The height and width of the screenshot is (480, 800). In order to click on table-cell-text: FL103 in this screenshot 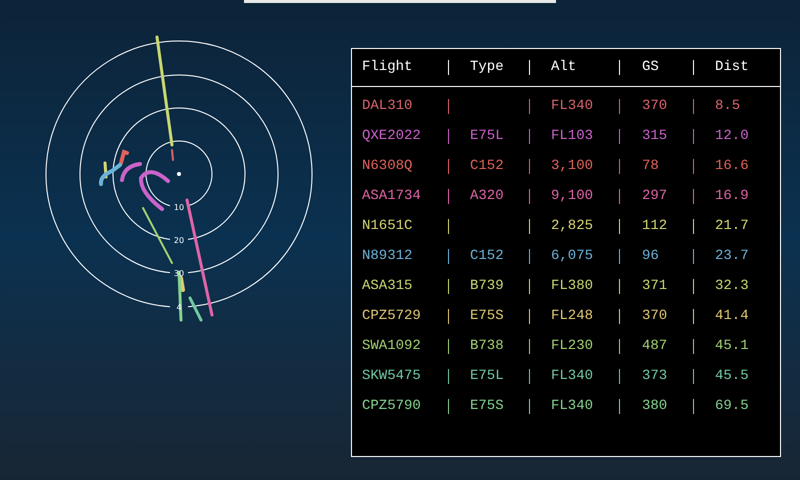, I will do `click(572, 136)`.